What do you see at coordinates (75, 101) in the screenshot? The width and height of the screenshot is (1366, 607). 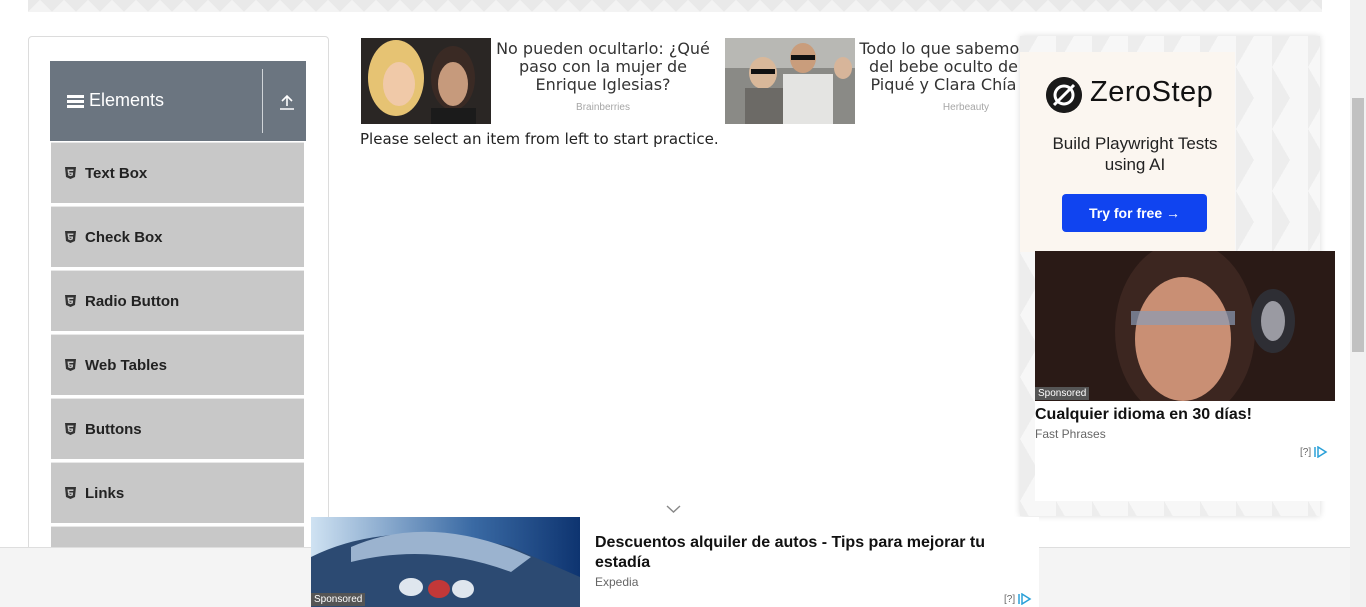 I see `hamburger-icon` at bounding box center [75, 101].